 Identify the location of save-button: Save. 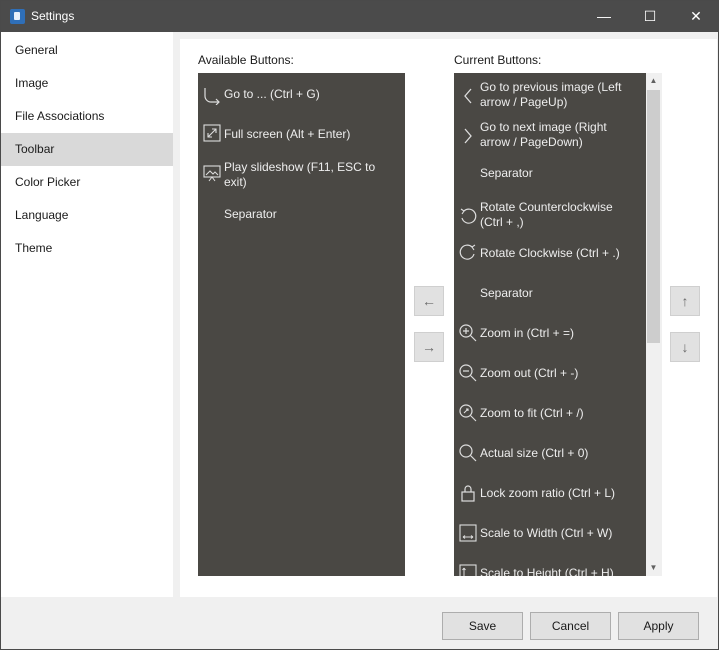
(482, 626).